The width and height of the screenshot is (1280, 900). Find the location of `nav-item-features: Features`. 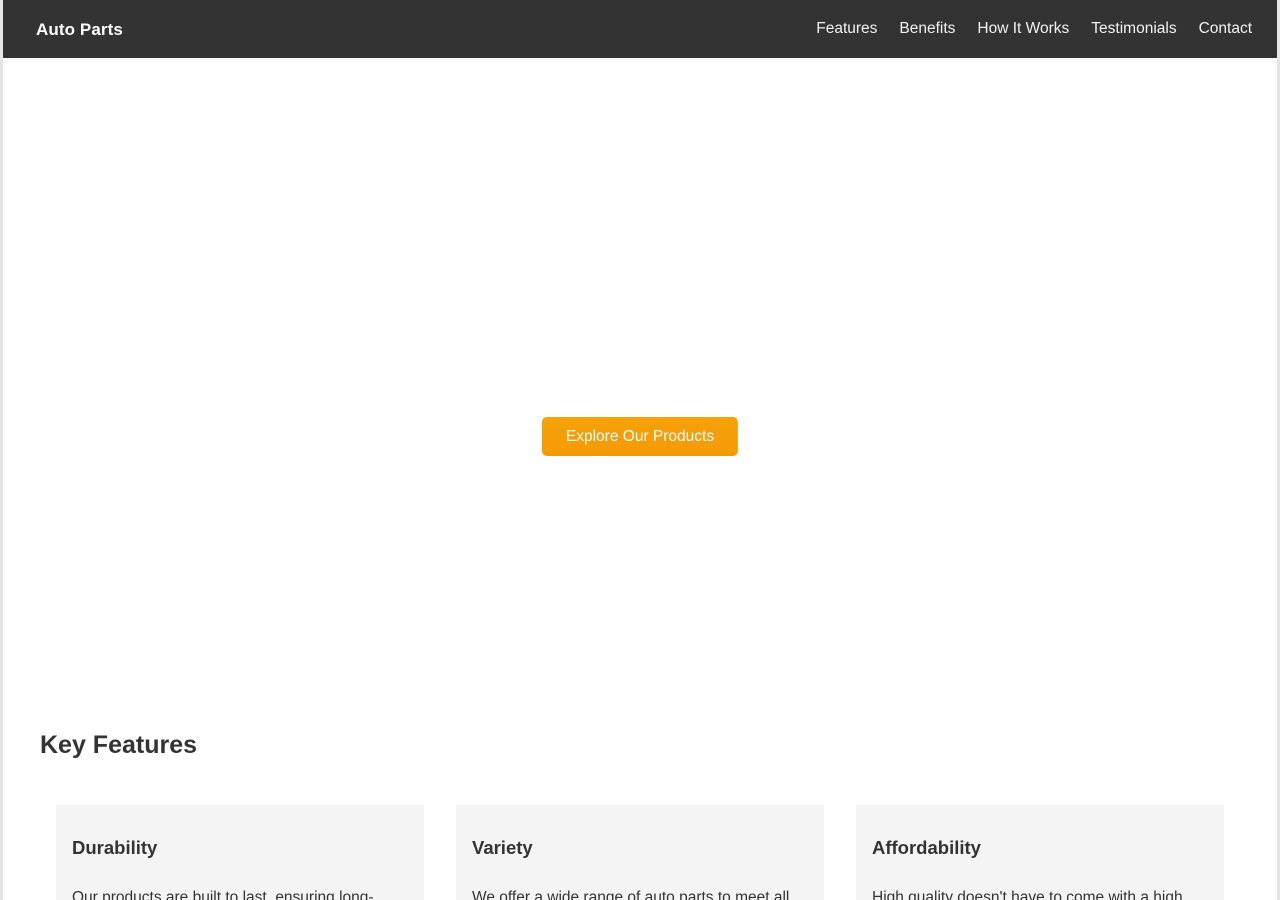

nav-item-features: Features is located at coordinates (846, 29).